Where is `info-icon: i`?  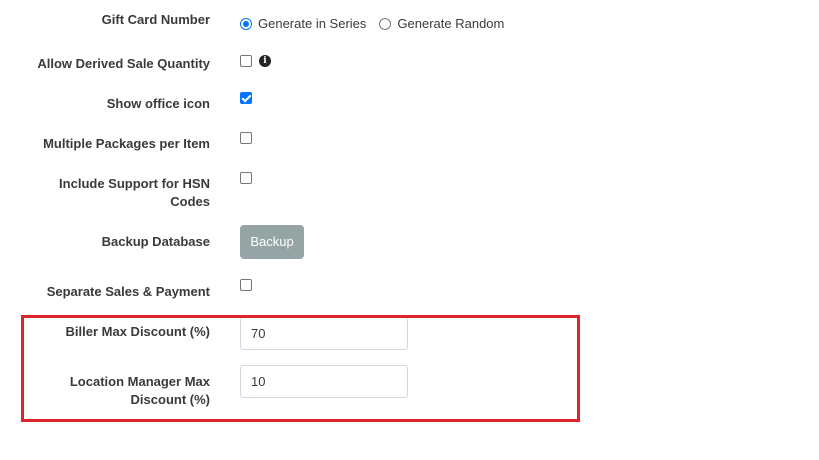 info-icon: i is located at coordinates (265, 61).